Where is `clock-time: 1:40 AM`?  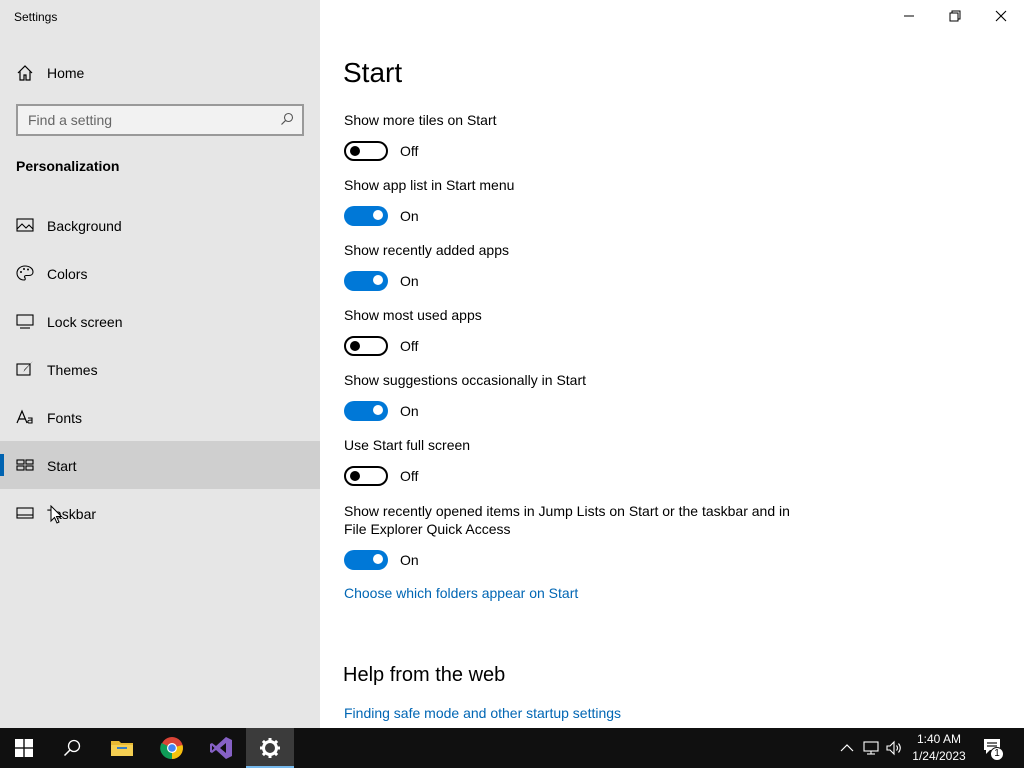
clock-time: 1:40 AM is located at coordinates (939, 739).